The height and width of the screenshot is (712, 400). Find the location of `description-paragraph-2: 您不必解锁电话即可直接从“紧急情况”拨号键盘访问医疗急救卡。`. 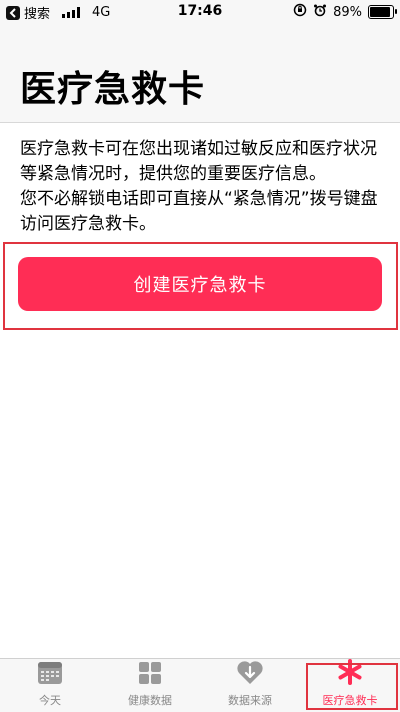

description-paragraph-2: 您不必解锁电话即可直接从“紧急情况”拨号键盘访问医疗急救卡。 is located at coordinates (199, 211).